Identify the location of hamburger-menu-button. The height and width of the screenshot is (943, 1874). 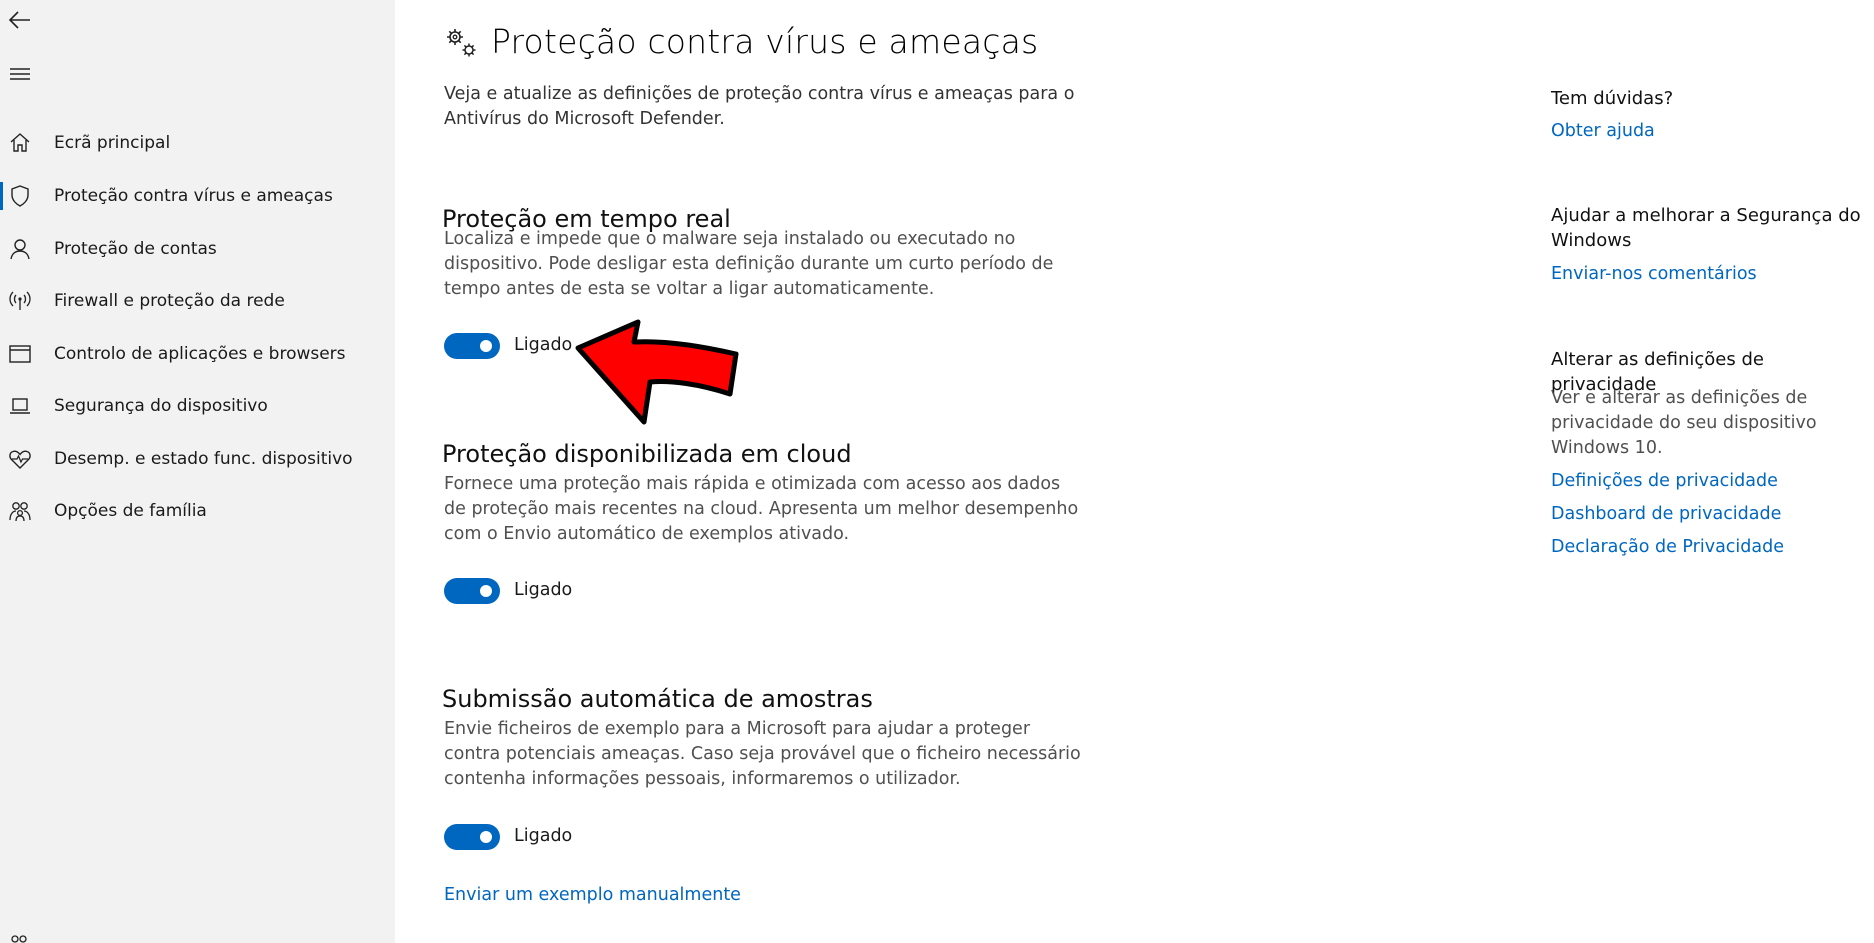
(20, 74).